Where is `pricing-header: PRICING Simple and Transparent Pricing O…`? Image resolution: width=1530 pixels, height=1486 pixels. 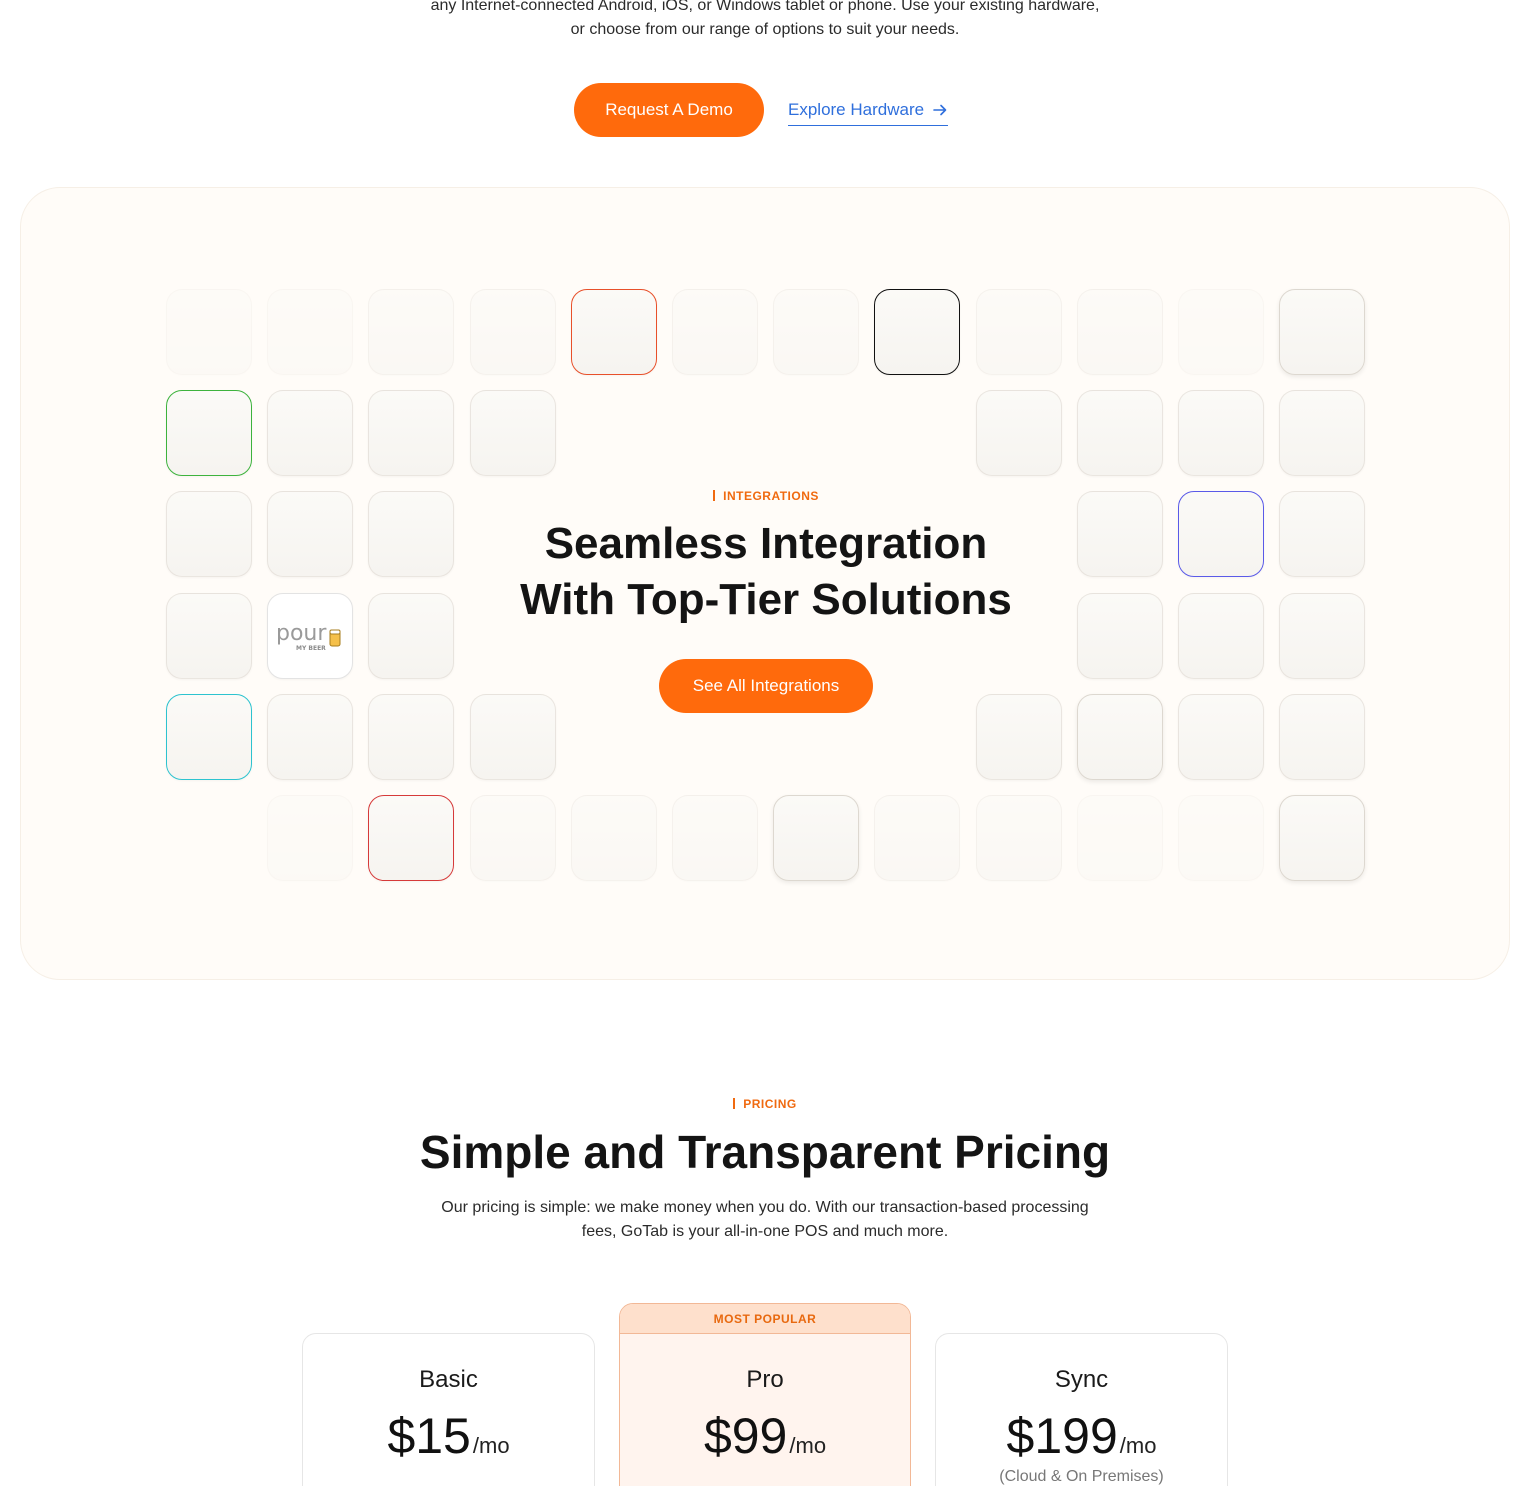 pricing-header: PRICING Simple and Transparent Pricing O… is located at coordinates (765, 1170).